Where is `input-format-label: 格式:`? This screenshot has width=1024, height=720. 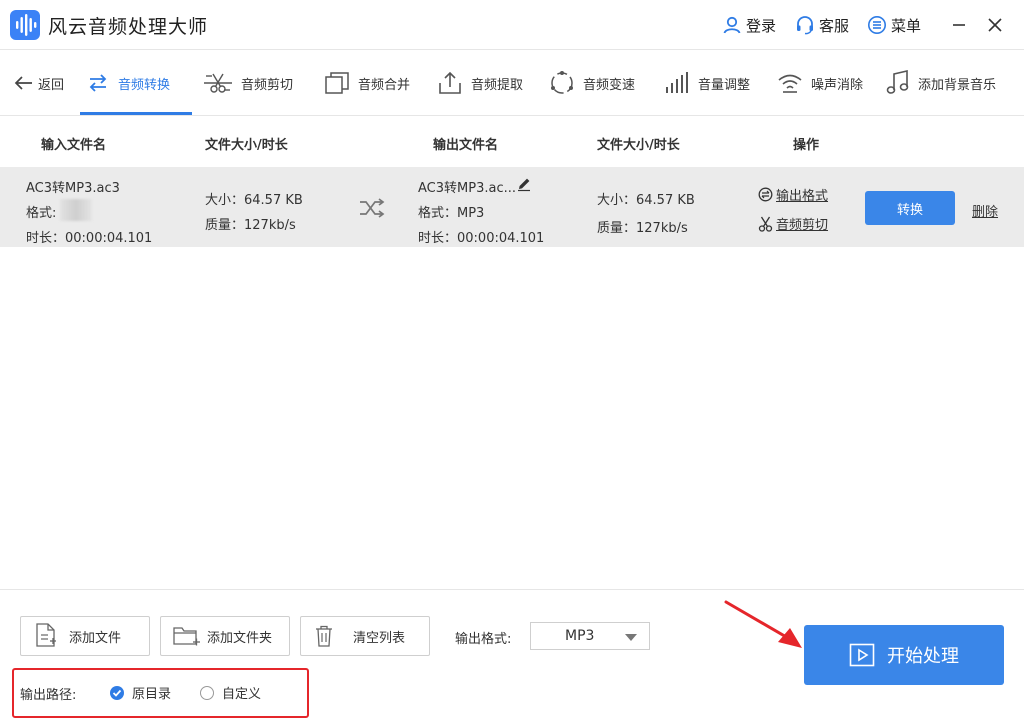
input-format-label: 格式: is located at coordinates (41, 213).